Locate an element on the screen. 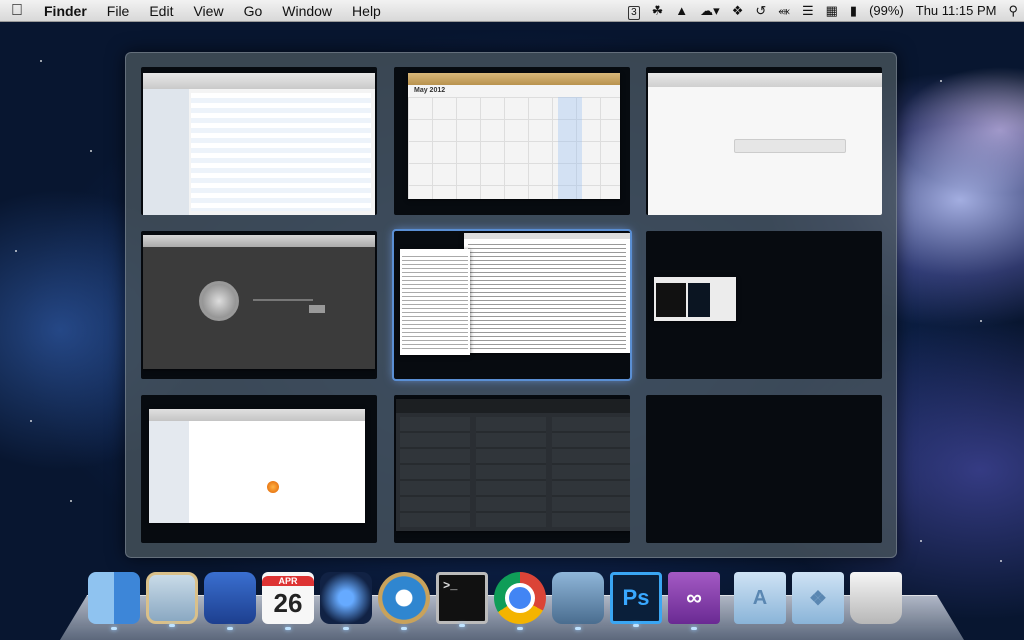 This screenshot has height=640, width=1024. bluetooth-icon: ⬽ is located at coordinates (784, 11).